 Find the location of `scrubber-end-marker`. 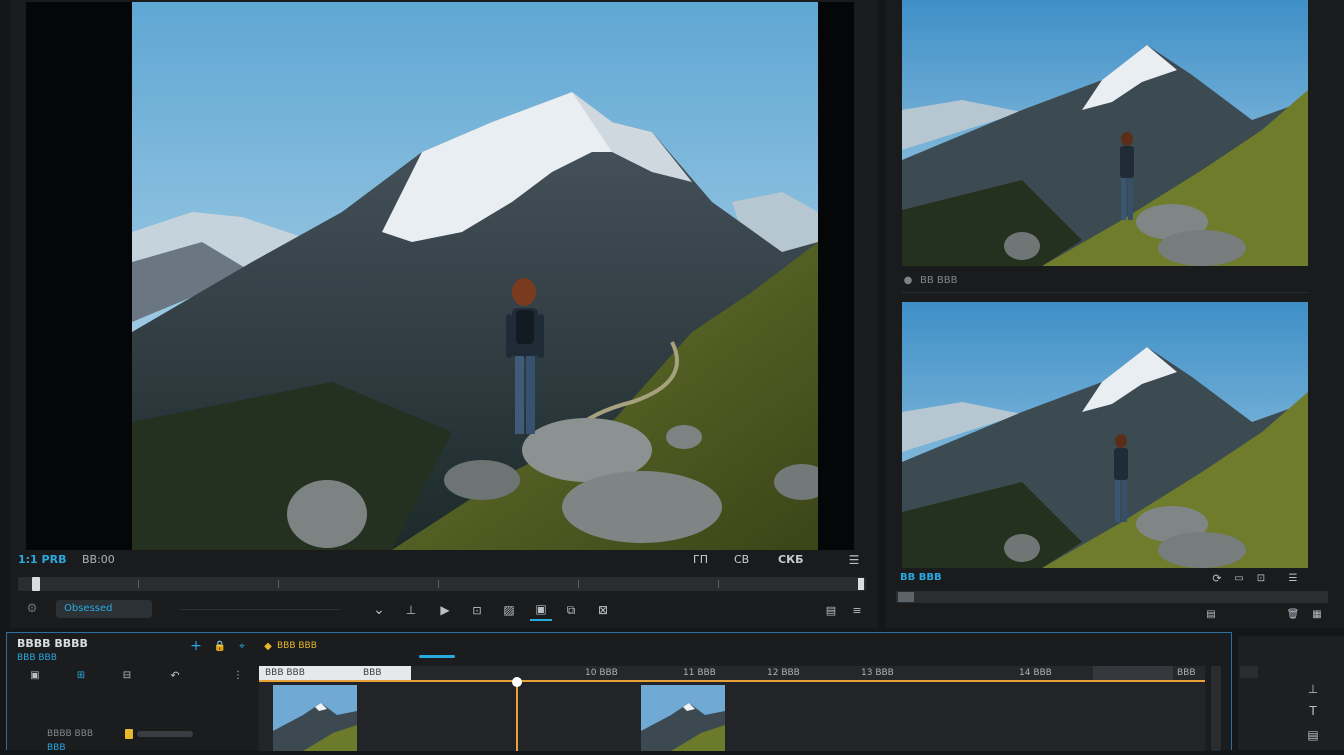

scrubber-end-marker is located at coordinates (861, 584).